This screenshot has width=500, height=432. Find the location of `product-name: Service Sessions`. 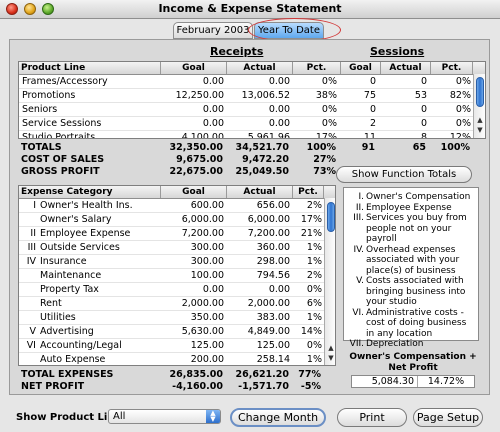

product-name: Service Sessions is located at coordinates (62, 123).